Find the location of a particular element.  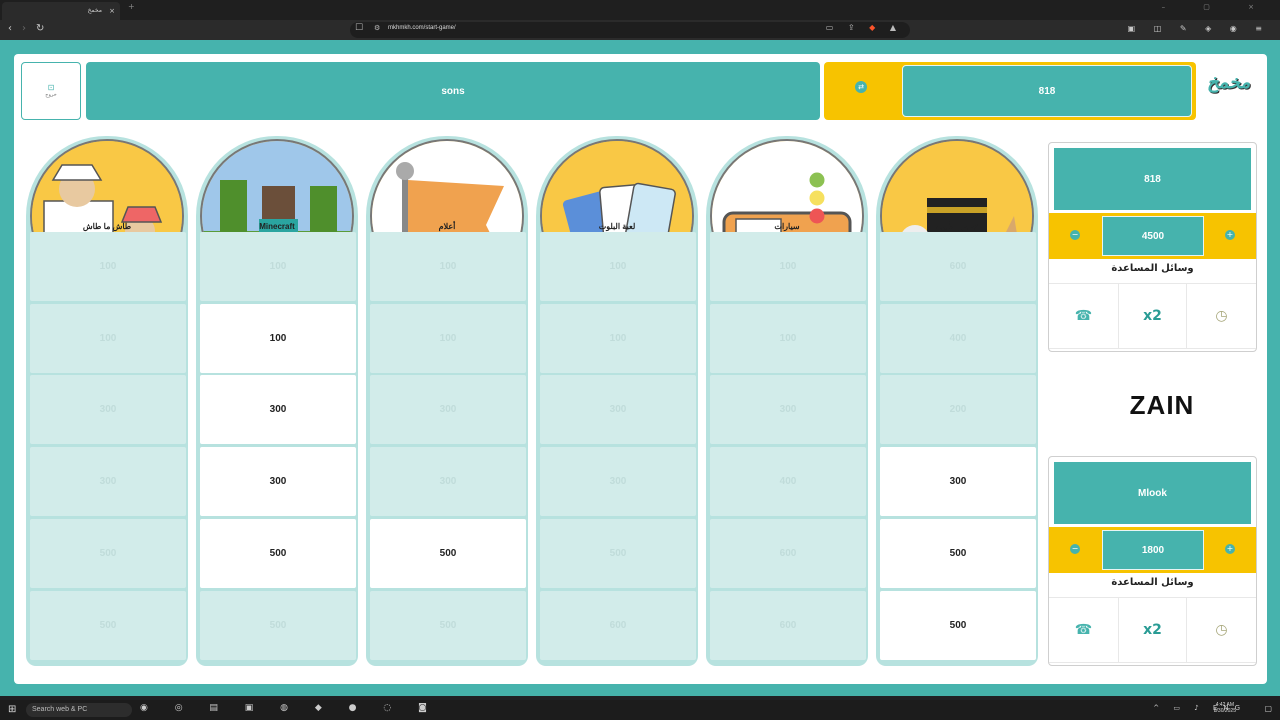

score-controls: − 1800 + is located at coordinates (1152, 550).